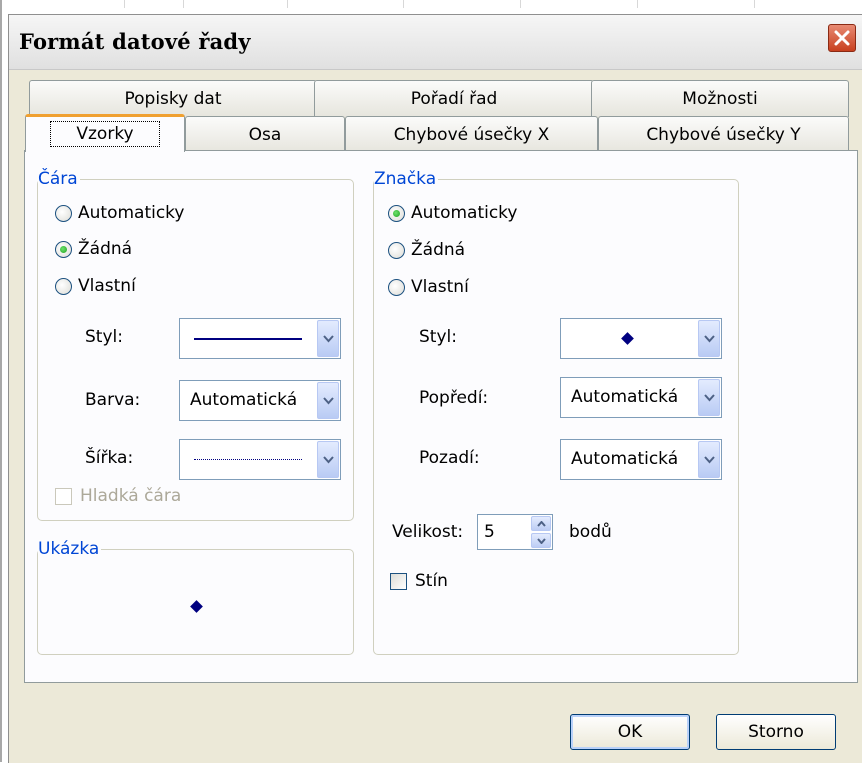  What do you see at coordinates (435, 42) in the screenshot?
I see `title-bar: Formát datové řady` at bounding box center [435, 42].